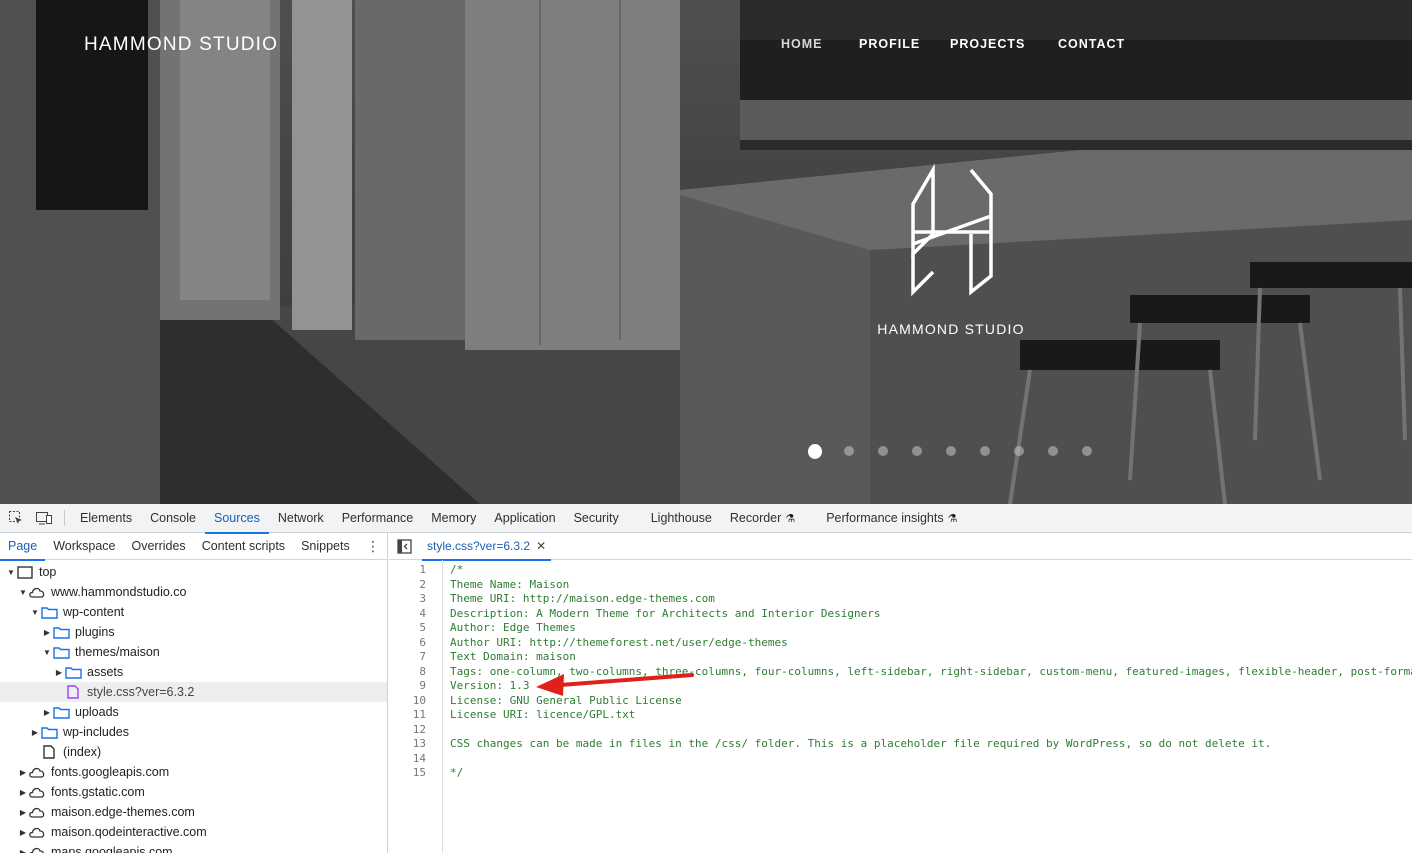 The height and width of the screenshot is (853, 1412). I want to click on device-toolbar-icon, so click(44, 518).